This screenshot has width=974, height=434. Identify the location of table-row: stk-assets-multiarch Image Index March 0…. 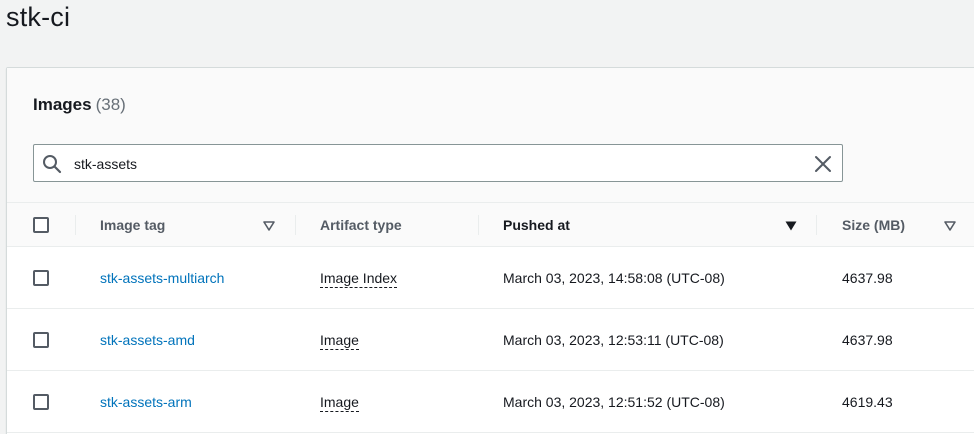
(490, 278).